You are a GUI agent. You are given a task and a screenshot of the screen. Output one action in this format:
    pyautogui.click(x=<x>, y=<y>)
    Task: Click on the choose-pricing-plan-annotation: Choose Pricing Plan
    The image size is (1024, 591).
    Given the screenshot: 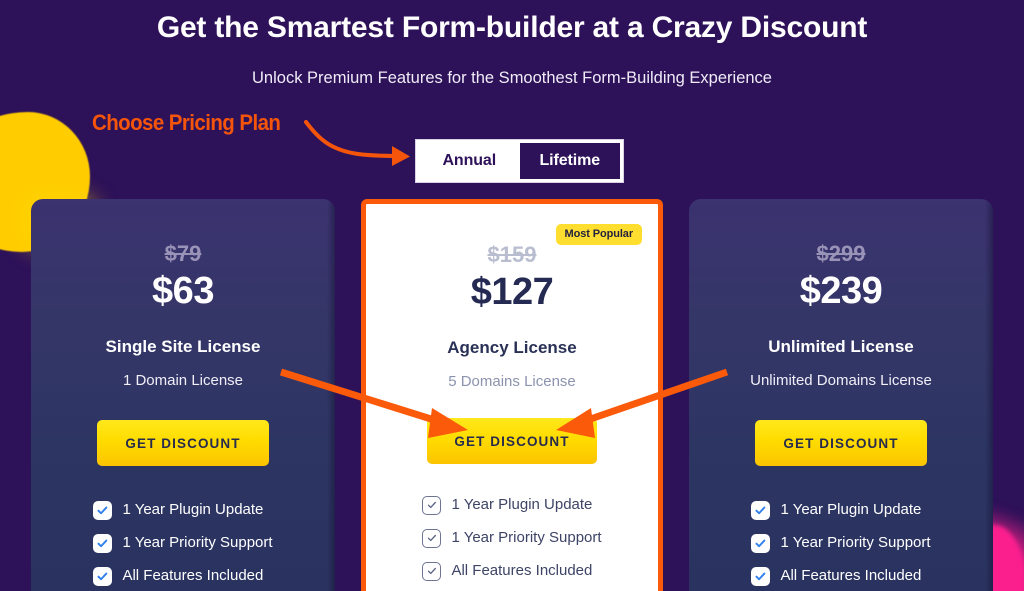 What is the action you would take?
    pyautogui.click(x=186, y=122)
    